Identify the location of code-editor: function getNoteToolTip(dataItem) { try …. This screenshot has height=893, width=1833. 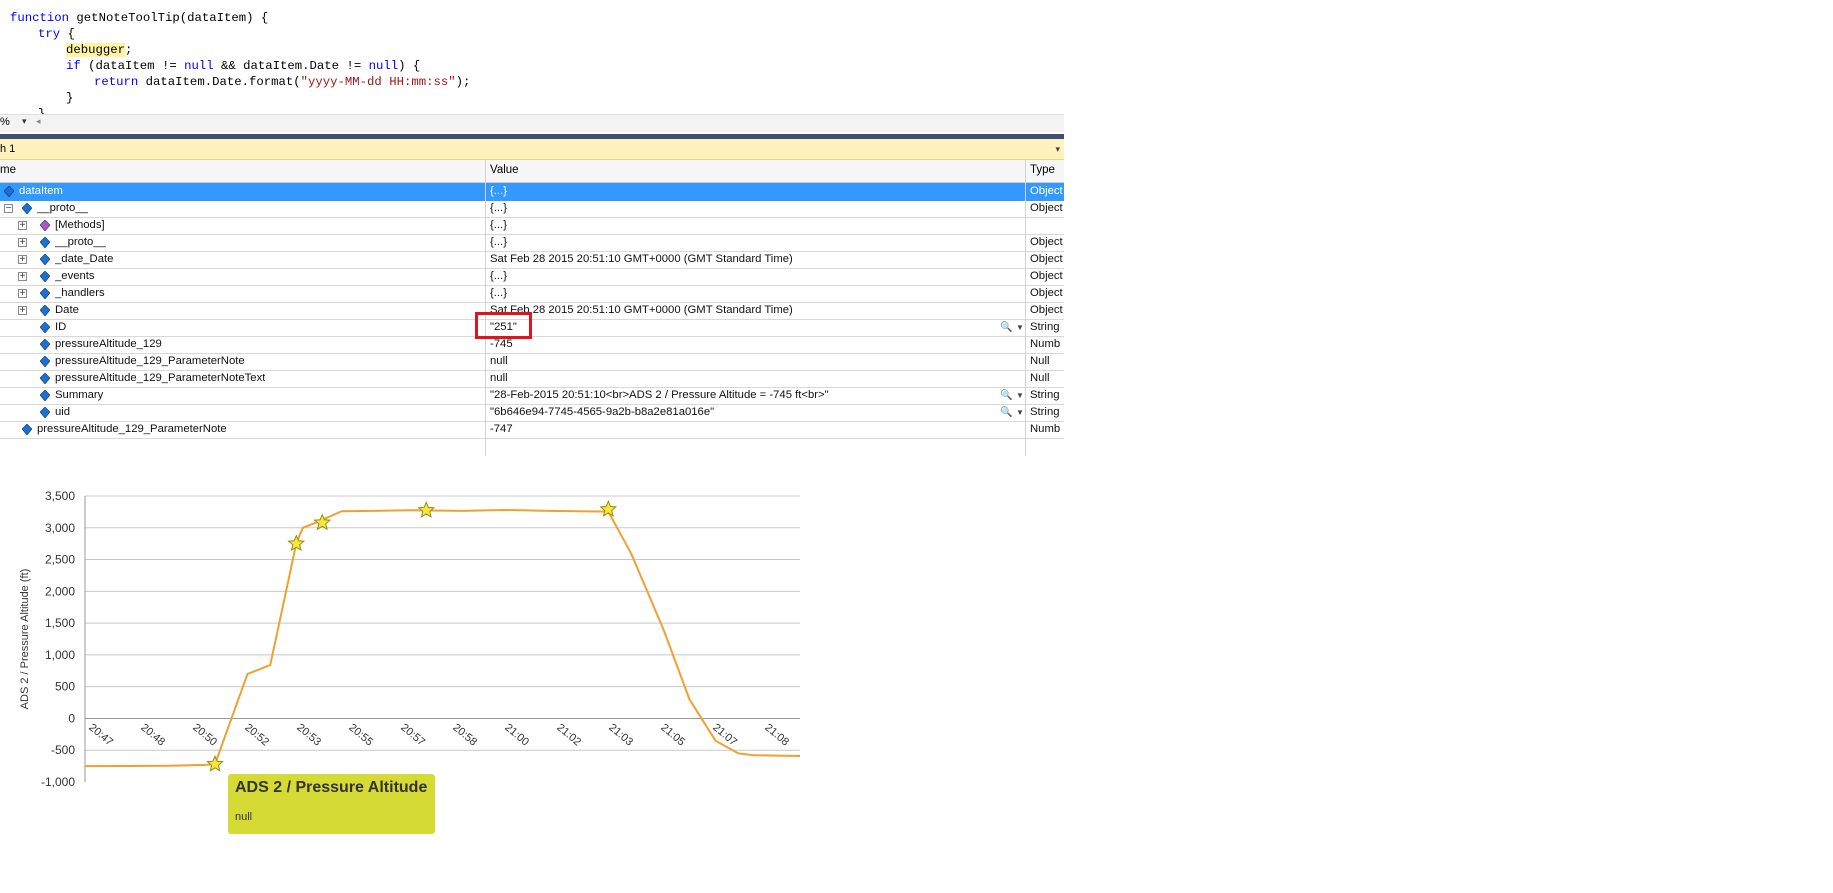
(532, 57).